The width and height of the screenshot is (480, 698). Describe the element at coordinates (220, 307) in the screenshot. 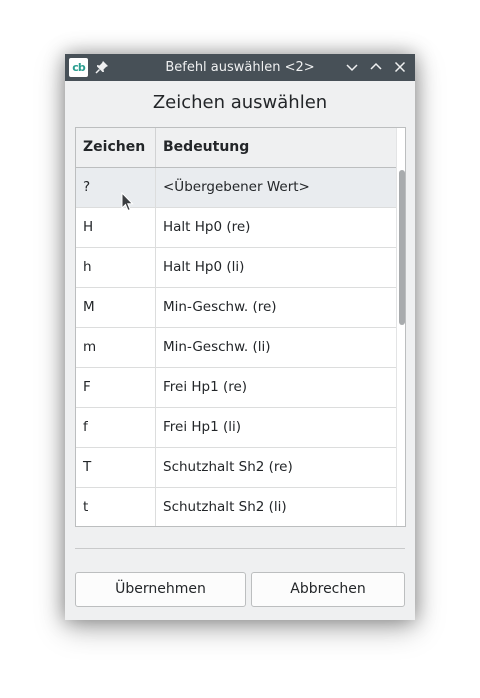

I see `cell-bedeutung: Min-Geschw. (re)` at that location.